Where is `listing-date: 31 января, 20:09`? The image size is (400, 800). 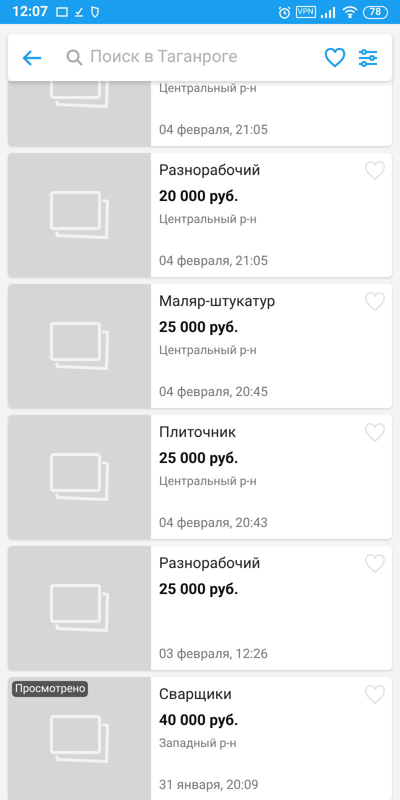 listing-date: 31 января, 20:09 is located at coordinates (209, 785).